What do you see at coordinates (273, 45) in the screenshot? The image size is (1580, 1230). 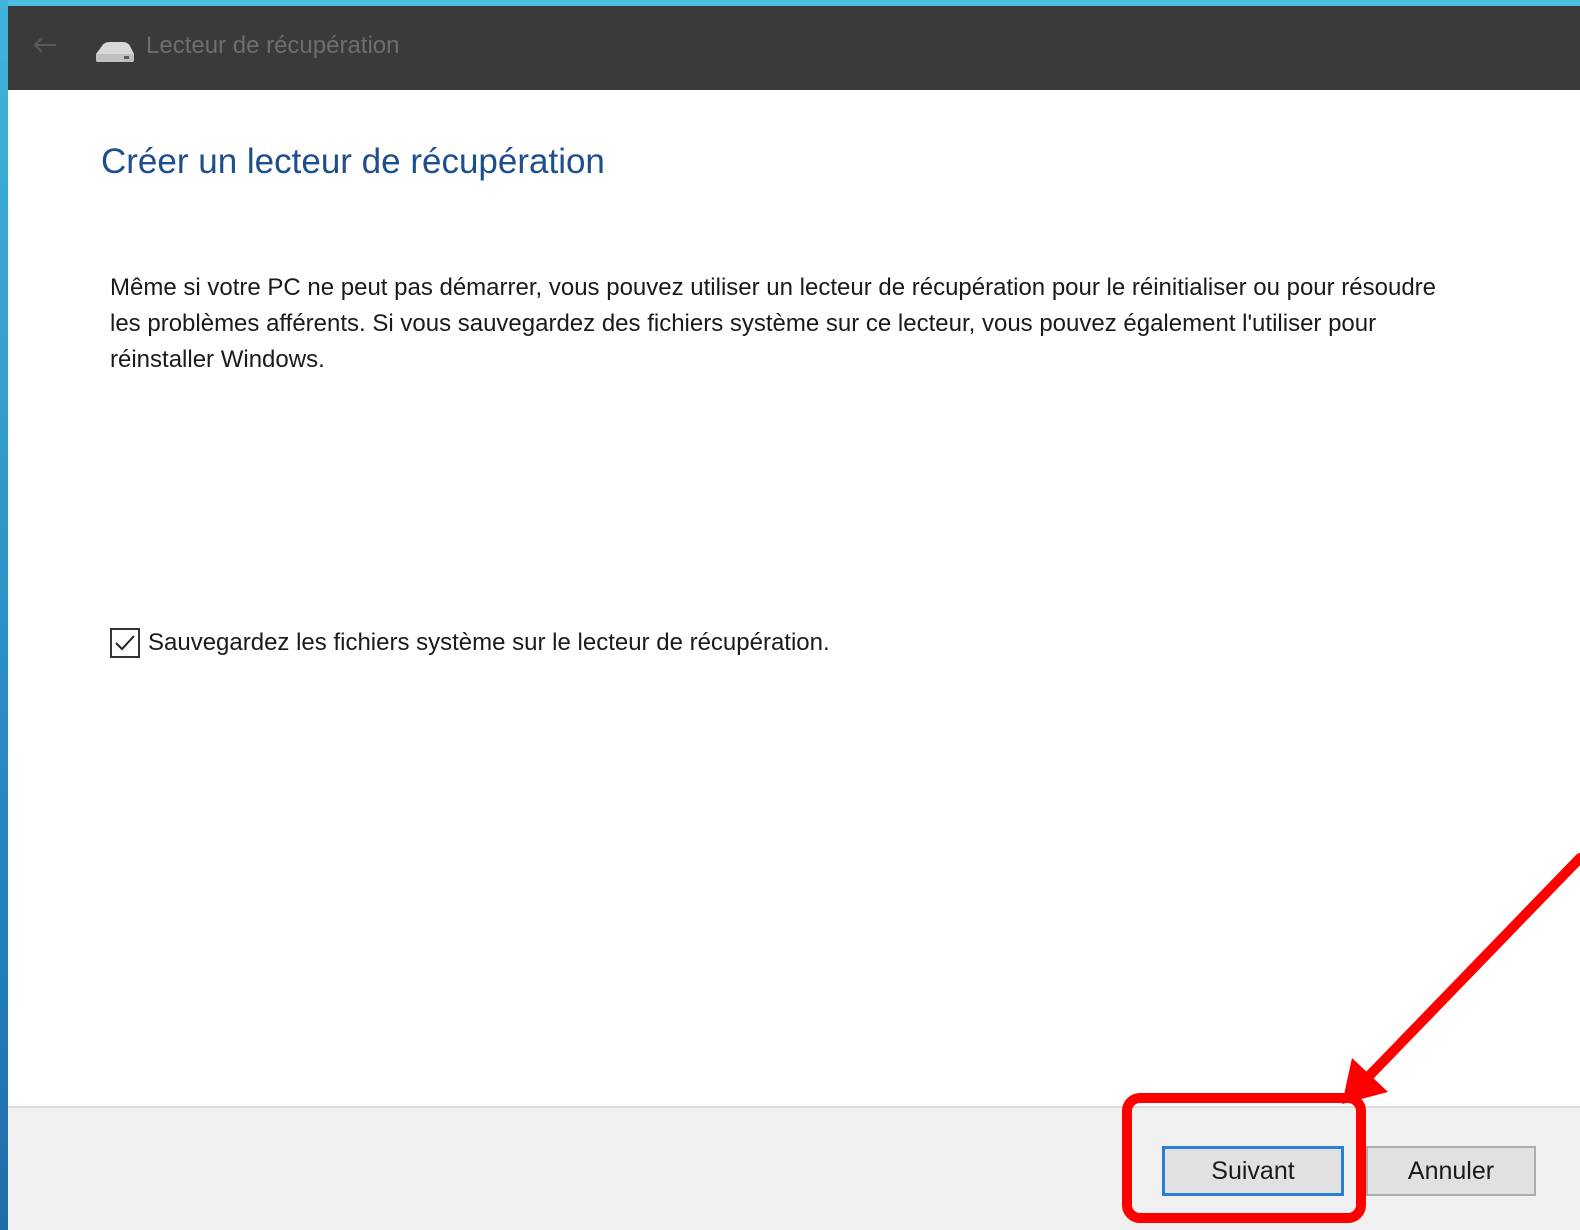 I see `window-title: Lecteur de récupération` at bounding box center [273, 45].